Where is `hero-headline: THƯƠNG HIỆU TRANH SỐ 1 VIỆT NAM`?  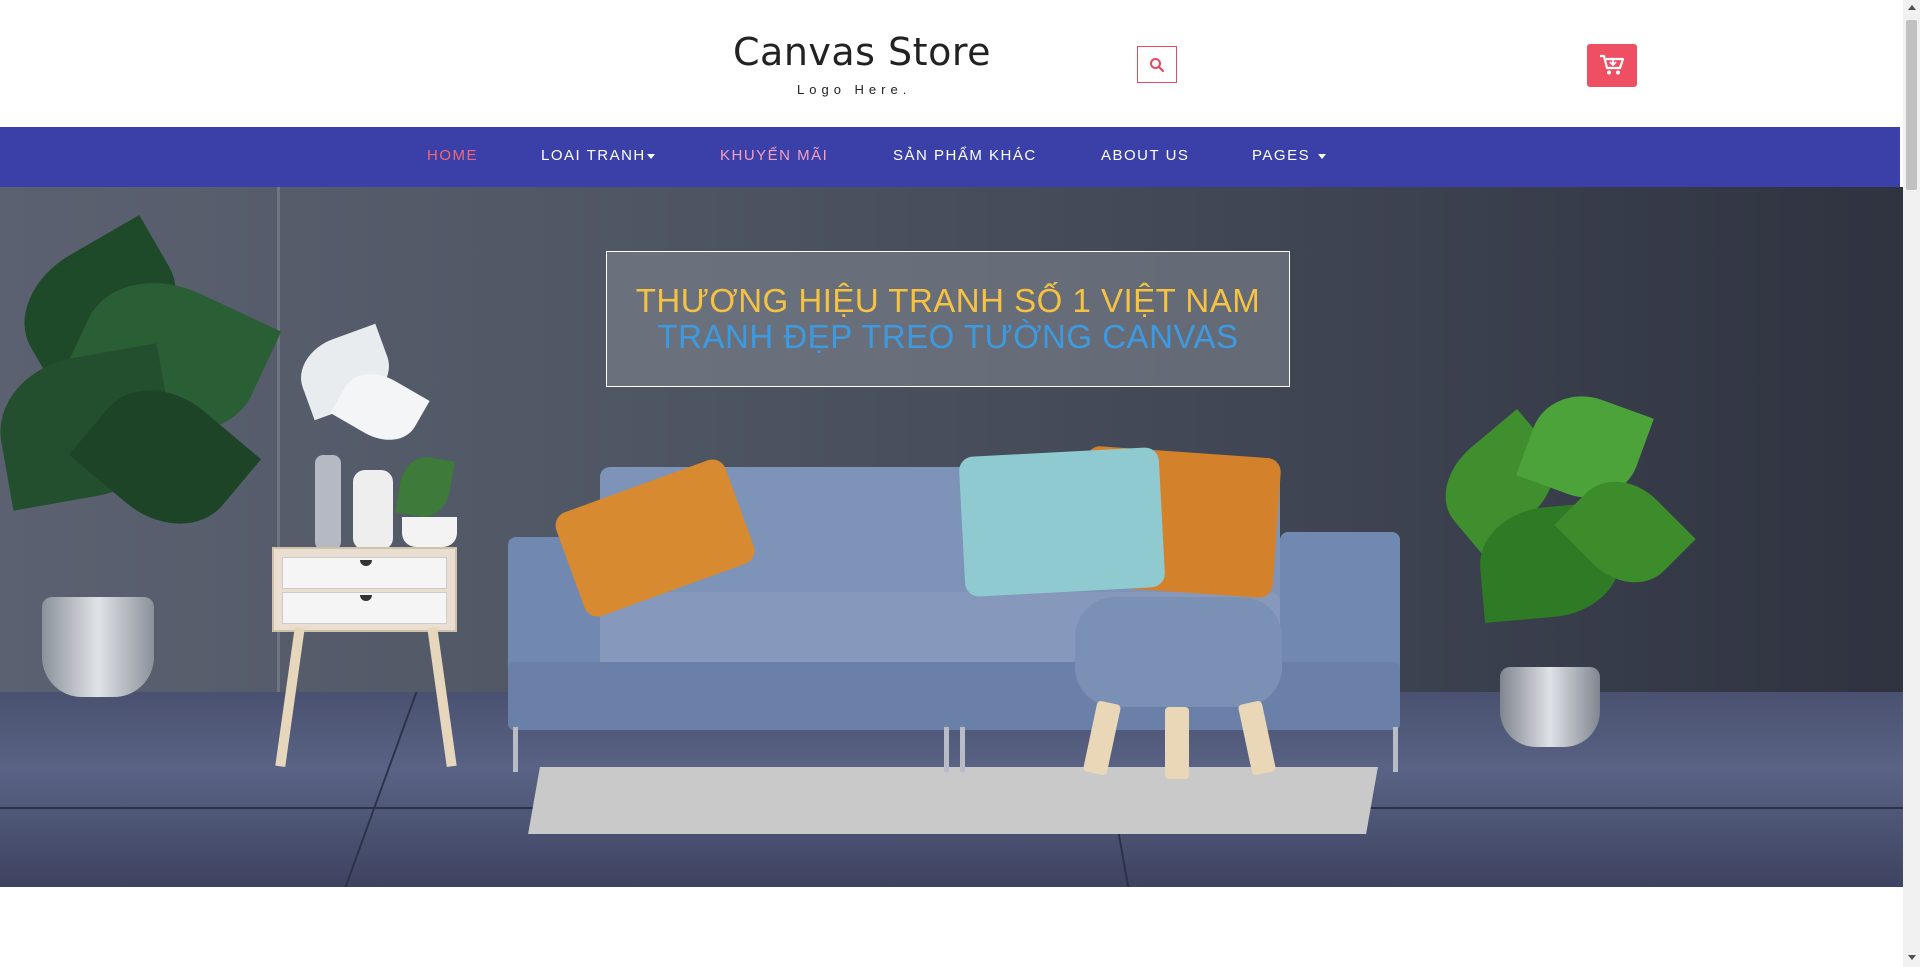
hero-headline: THƯƠNG HIỆU TRANH SỐ 1 VIỆT NAM is located at coordinates (948, 300).